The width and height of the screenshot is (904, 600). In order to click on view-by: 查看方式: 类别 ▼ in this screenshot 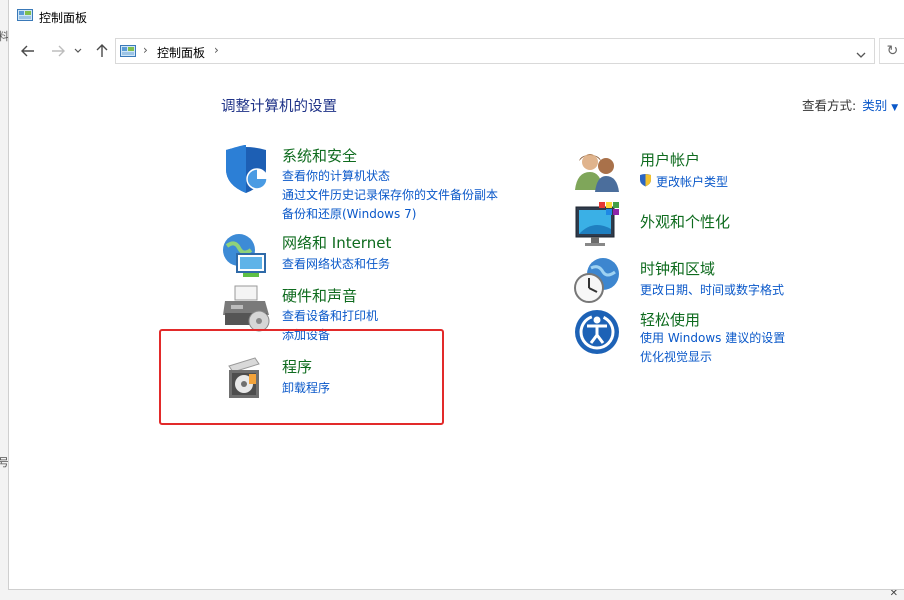, I will do `click(850, 104)`.